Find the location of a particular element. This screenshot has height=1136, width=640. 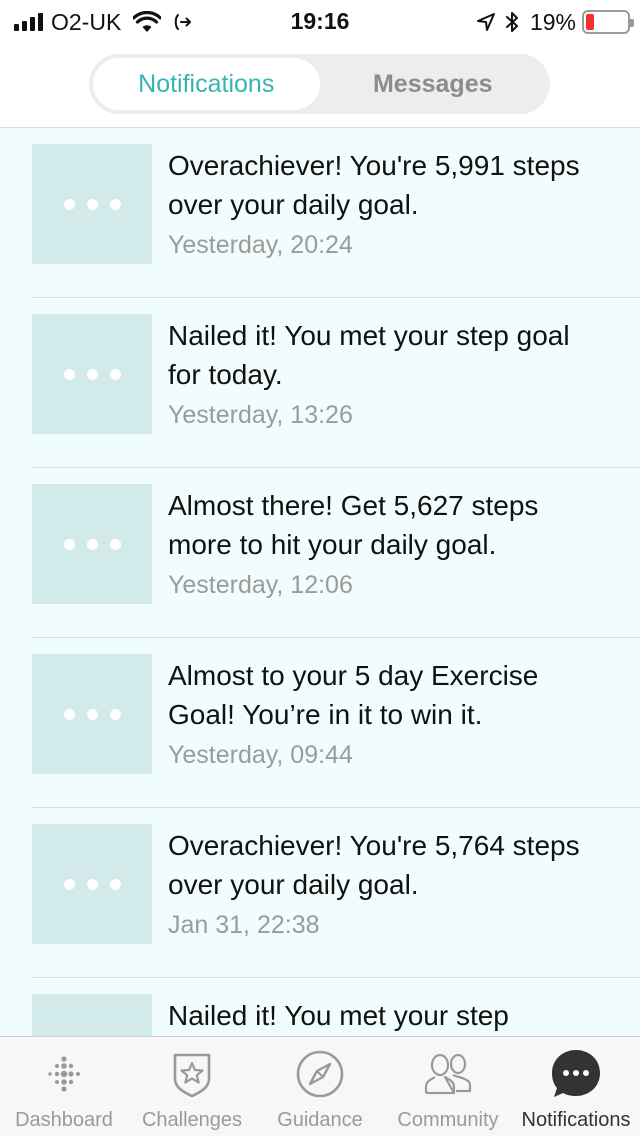

fitbit-dots-icon is located at coordinates (64, 1074).